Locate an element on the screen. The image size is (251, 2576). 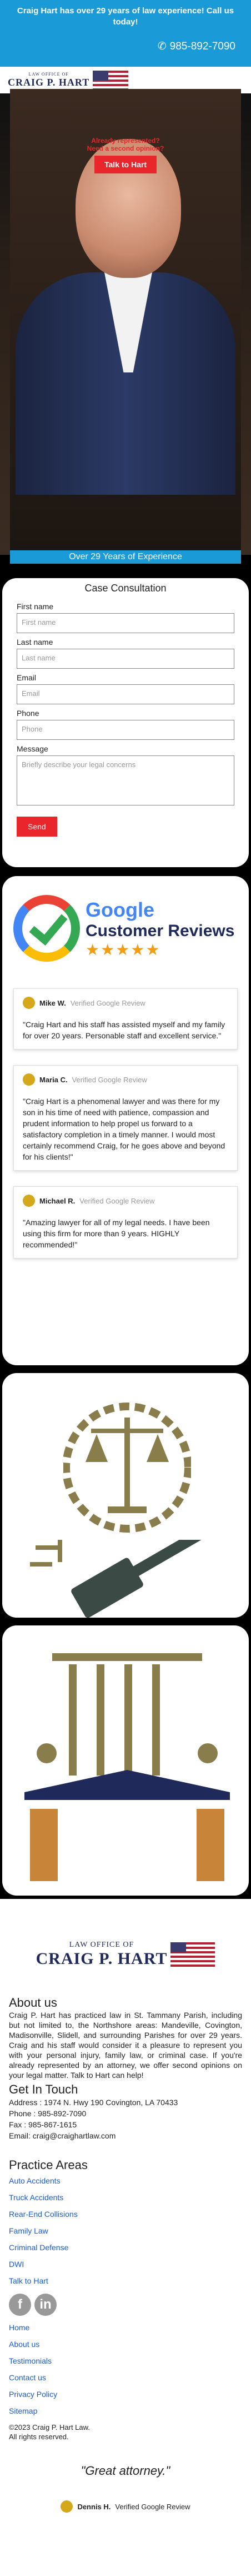
phone-text: Phone : 985-892-7090 is located at coordinates (125, 2113).